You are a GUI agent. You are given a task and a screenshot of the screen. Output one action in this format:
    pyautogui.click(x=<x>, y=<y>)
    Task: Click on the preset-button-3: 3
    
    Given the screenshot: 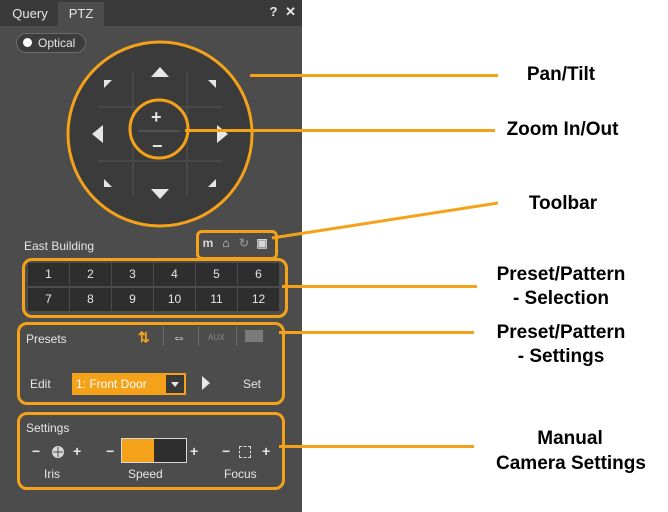 What is the action you would take?
    pyautogui.click(x=132, y=274)
    